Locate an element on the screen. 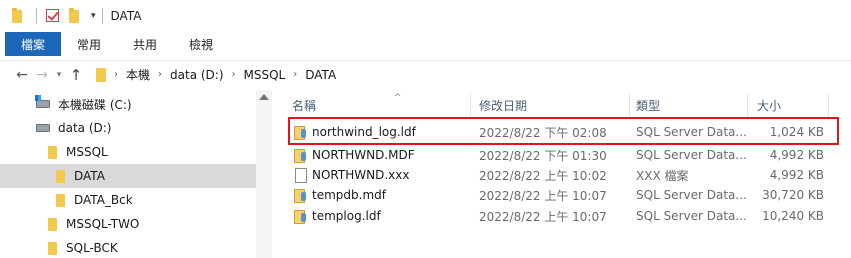 The width and height of the screenshot is (851, 258). file-name: NORTHWND.xxx is located at coordinates (361, 175).